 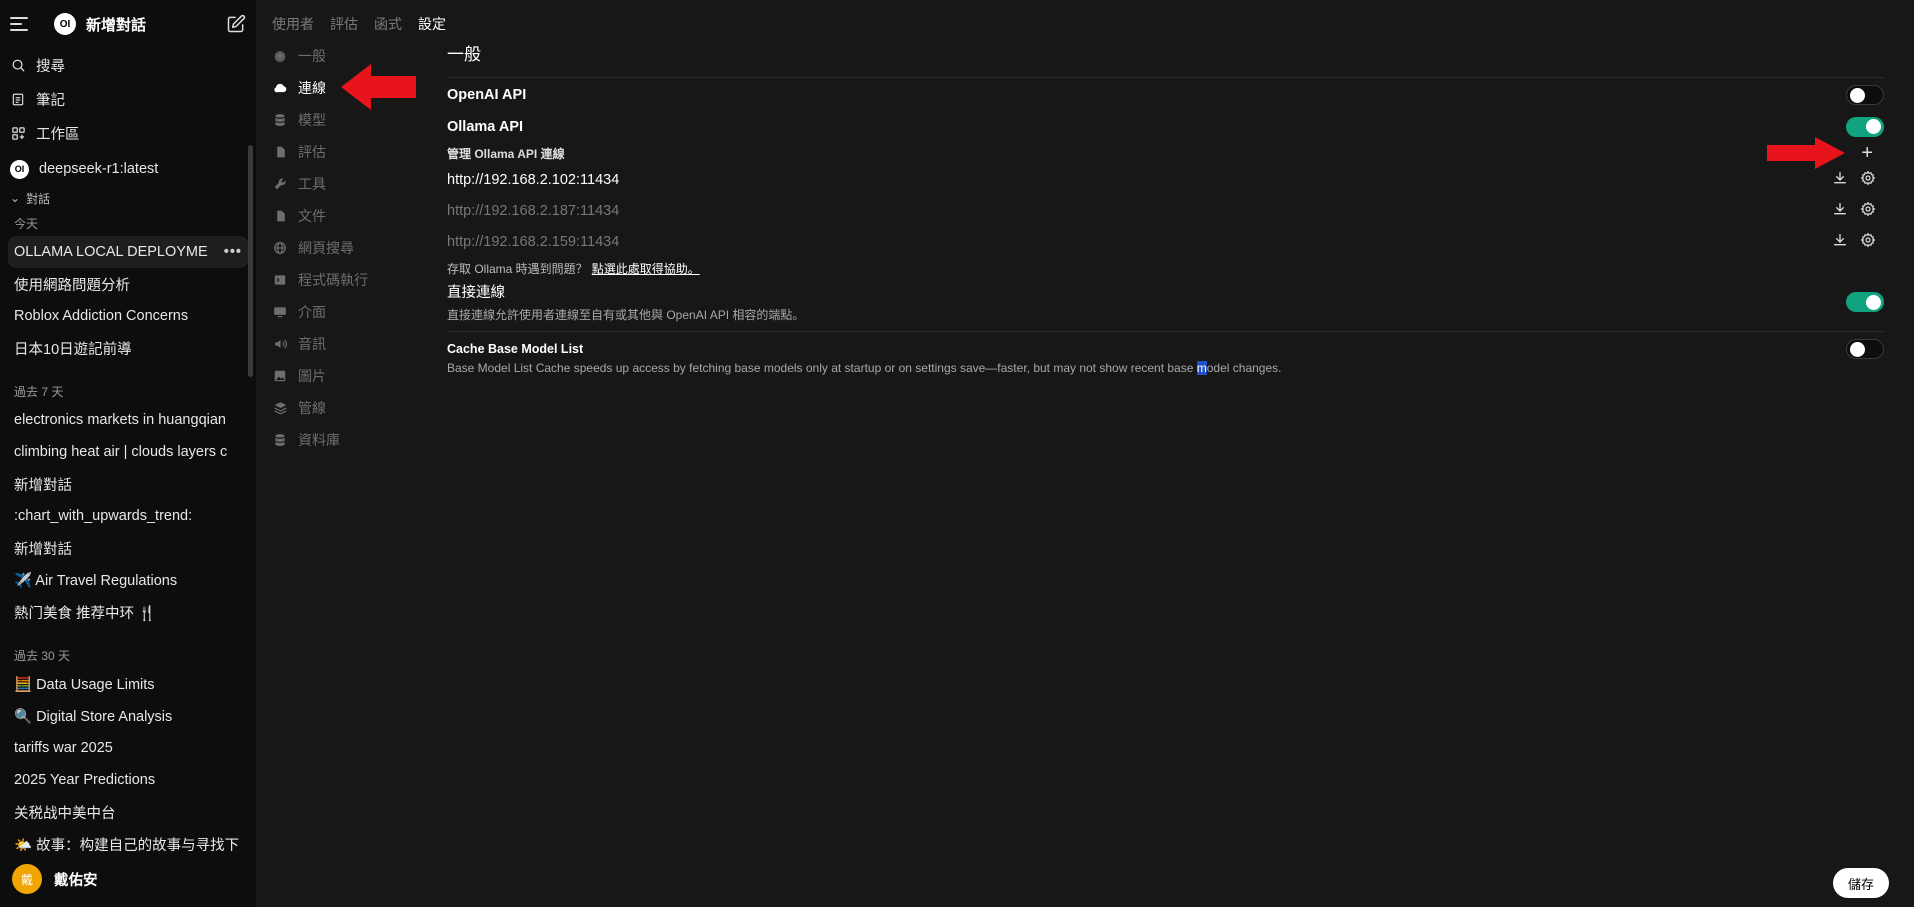 I want to click on tab-settings: 設定, so click(x=432, y=24).